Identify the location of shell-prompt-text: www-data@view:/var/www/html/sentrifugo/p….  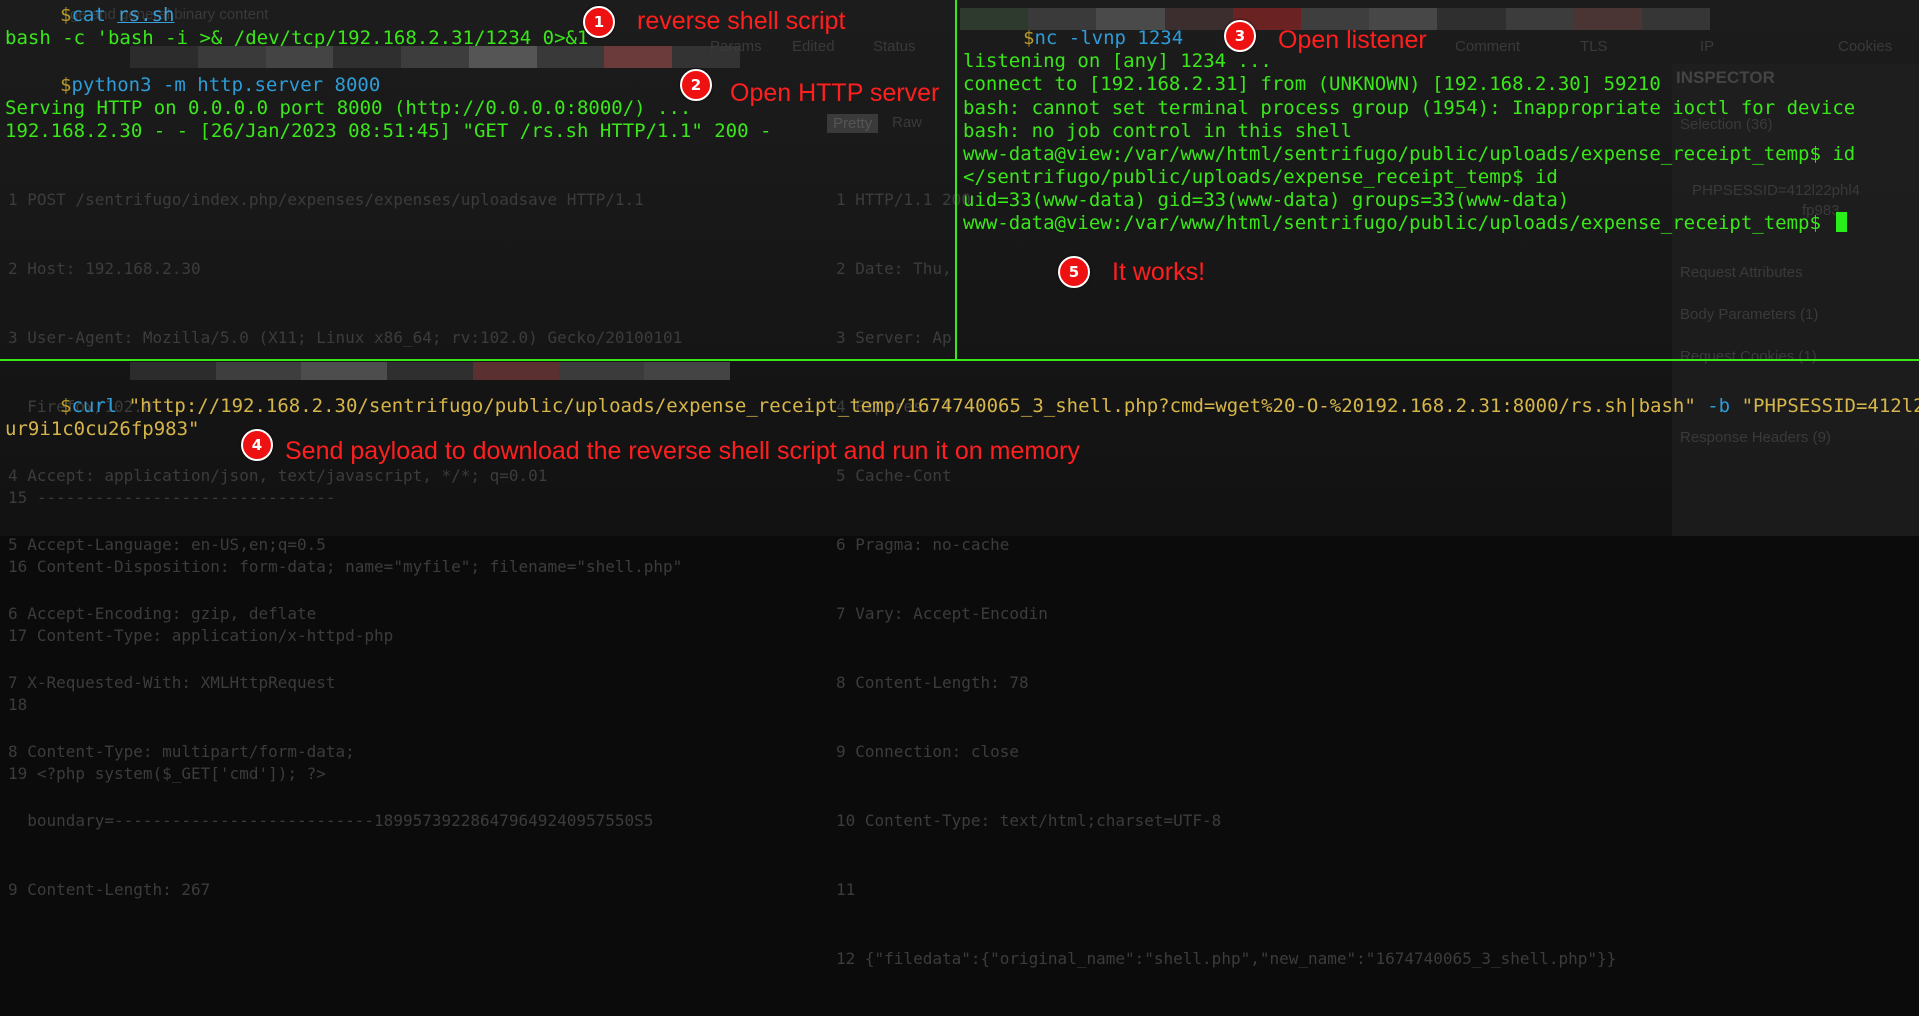
(1398, 223).